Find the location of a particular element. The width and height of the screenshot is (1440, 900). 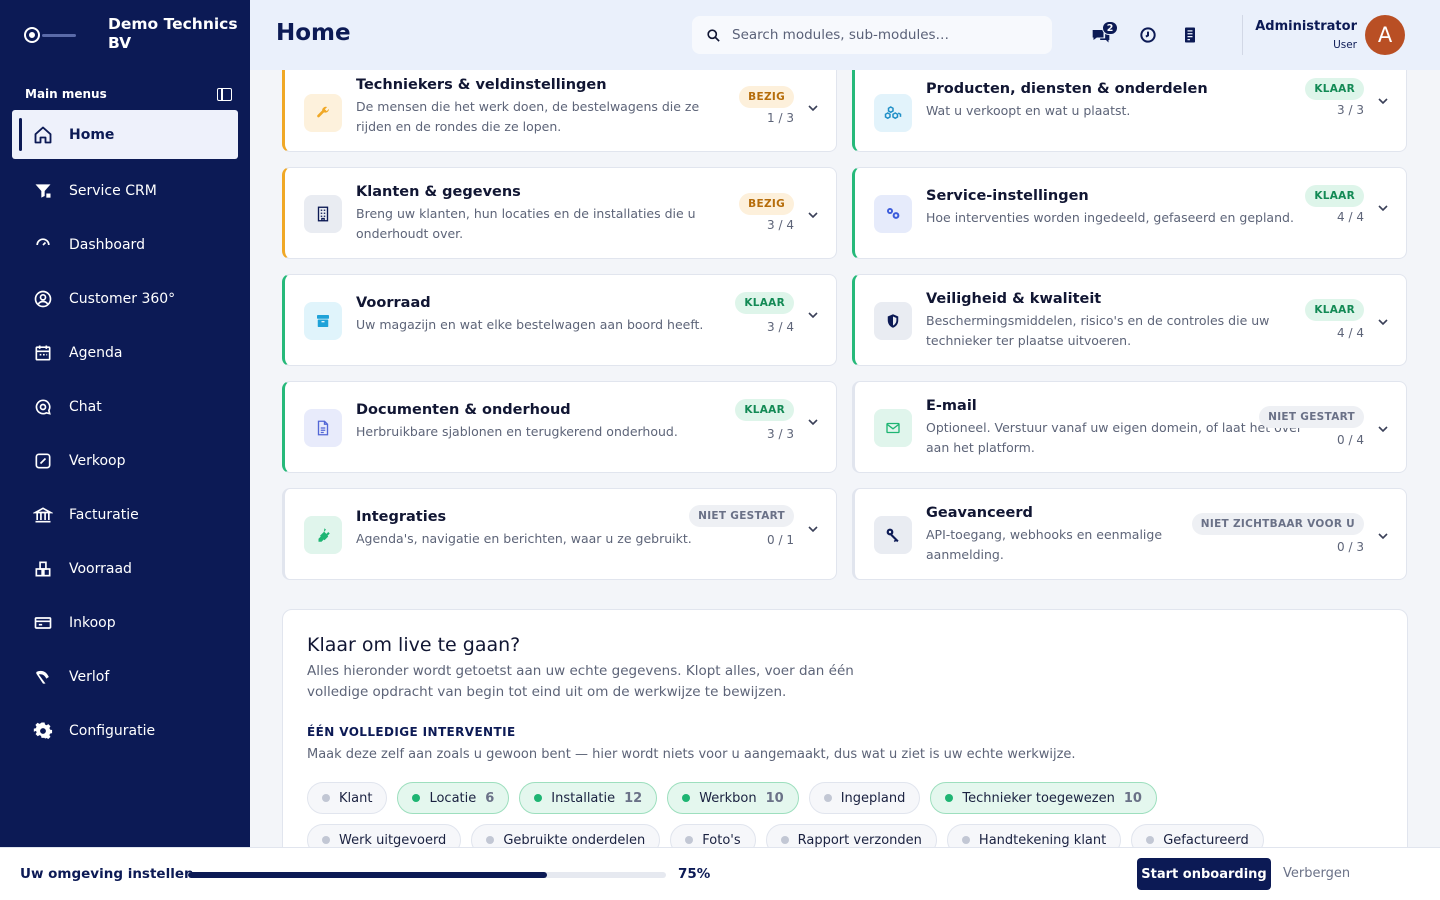

step-label: Locatie is located at coordinates (453, 798).